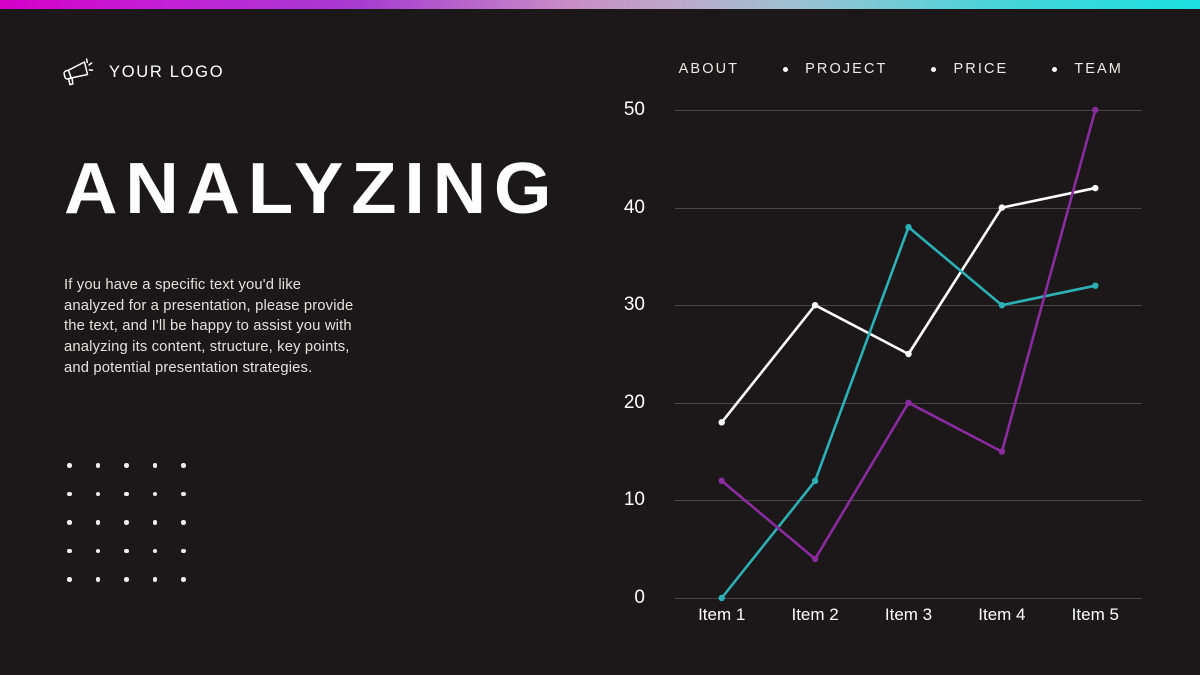 The width and height of the screenshot is (1200, 675). I want to click on nav-item-project: PROJECT, so click(835, 69).